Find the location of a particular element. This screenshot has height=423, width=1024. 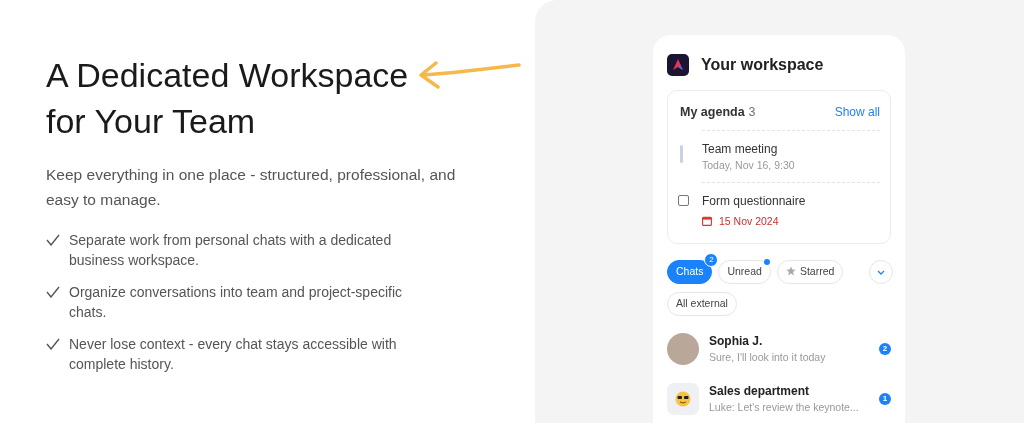

arrow-icon is located at coordinates (469, 75).